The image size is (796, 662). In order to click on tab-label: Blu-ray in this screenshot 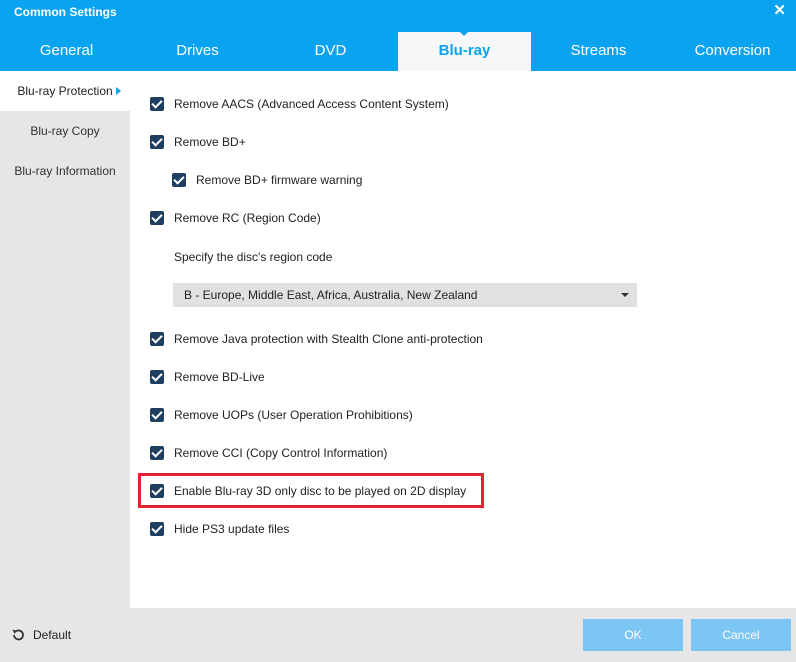, I will do `click(464, 50)`.